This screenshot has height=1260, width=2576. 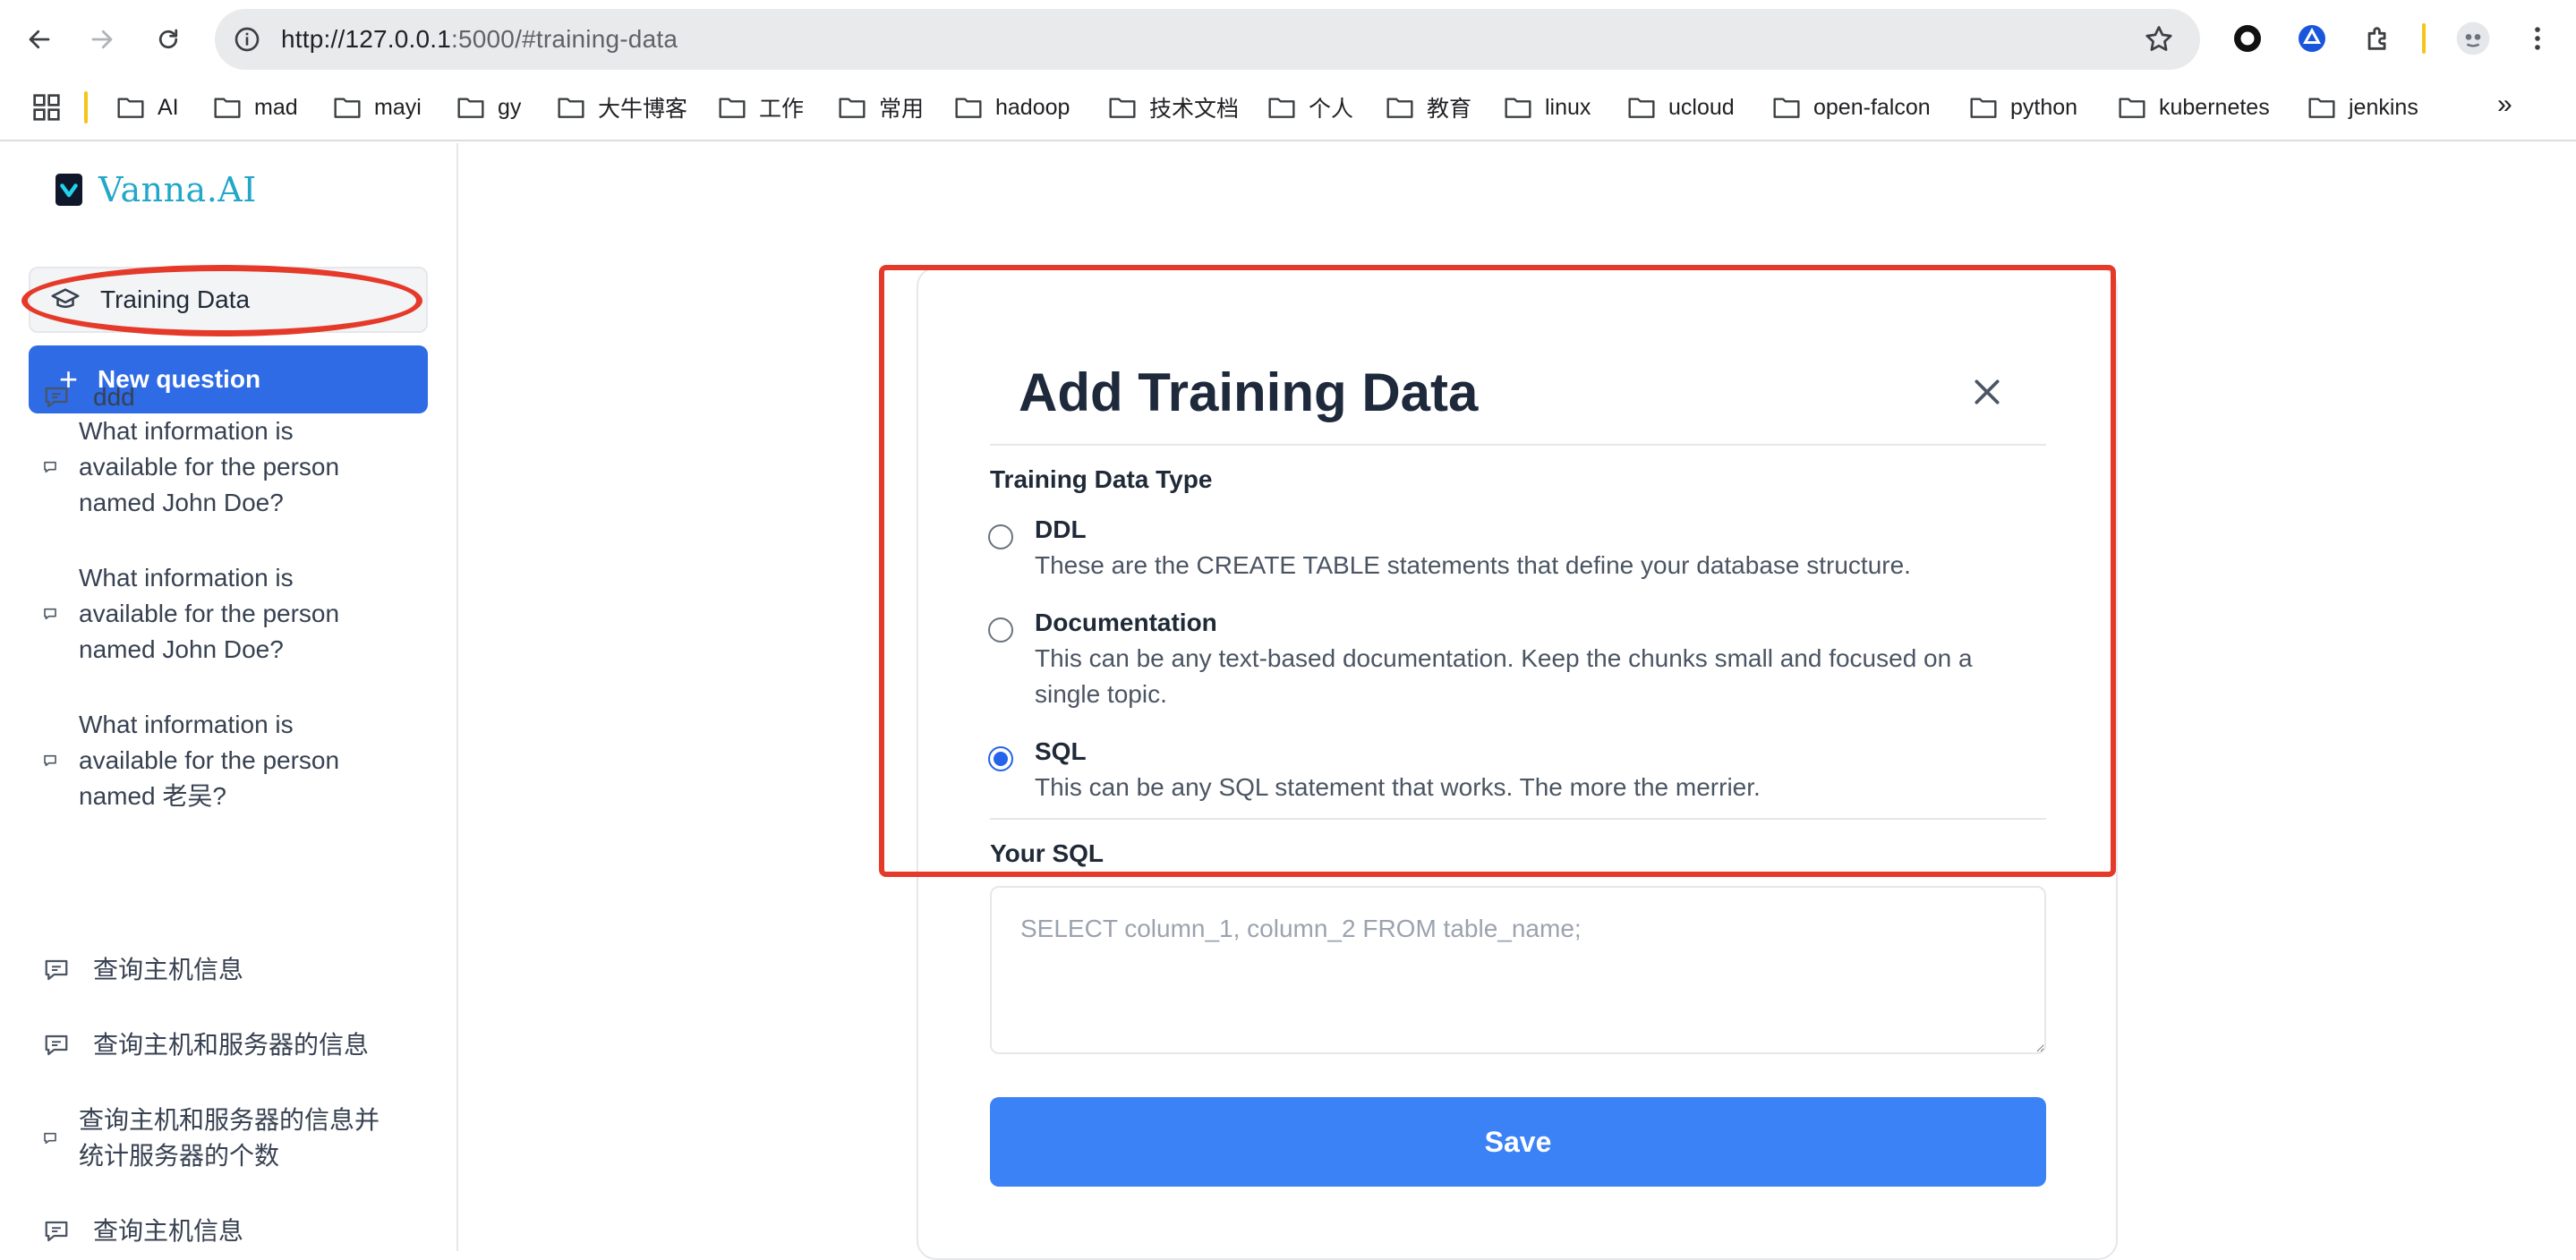 I want to click on browser-toolbar: http://127.0.0.1:5000/#training-data, so click(x=1288, y=38).